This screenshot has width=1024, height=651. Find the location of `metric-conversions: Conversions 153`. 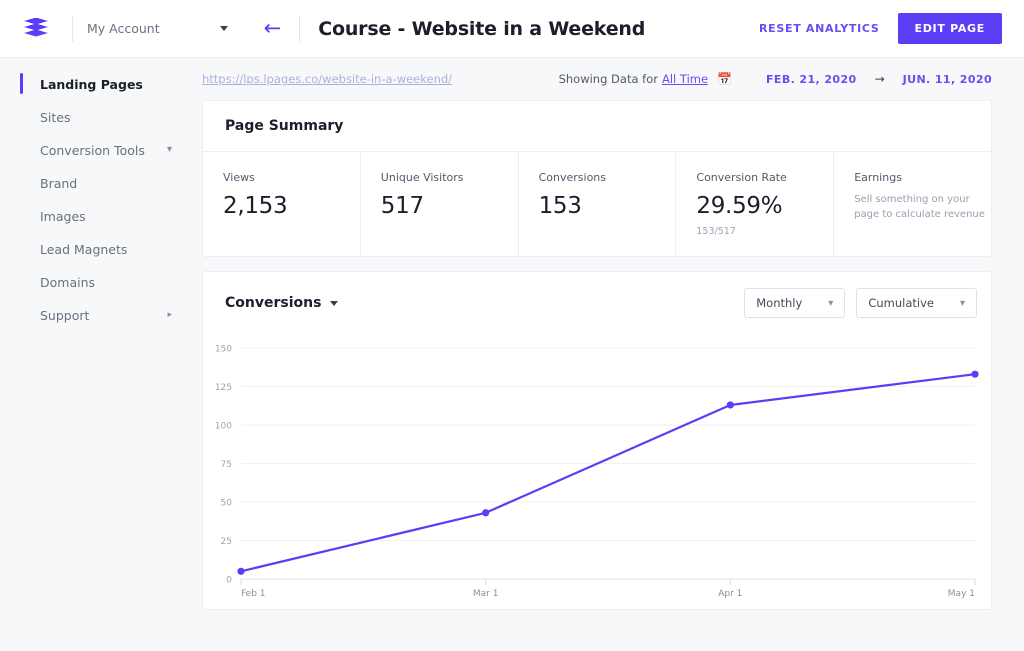

metric-conversions: Conversions 153 is located at coordinates (598, 204).